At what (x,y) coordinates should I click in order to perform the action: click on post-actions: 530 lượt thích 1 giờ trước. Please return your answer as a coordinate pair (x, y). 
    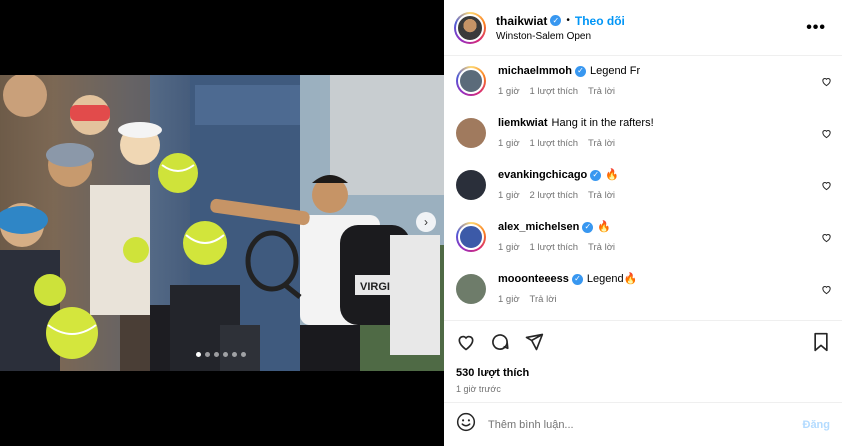
    Looking at the image, I should click on (643, 357).